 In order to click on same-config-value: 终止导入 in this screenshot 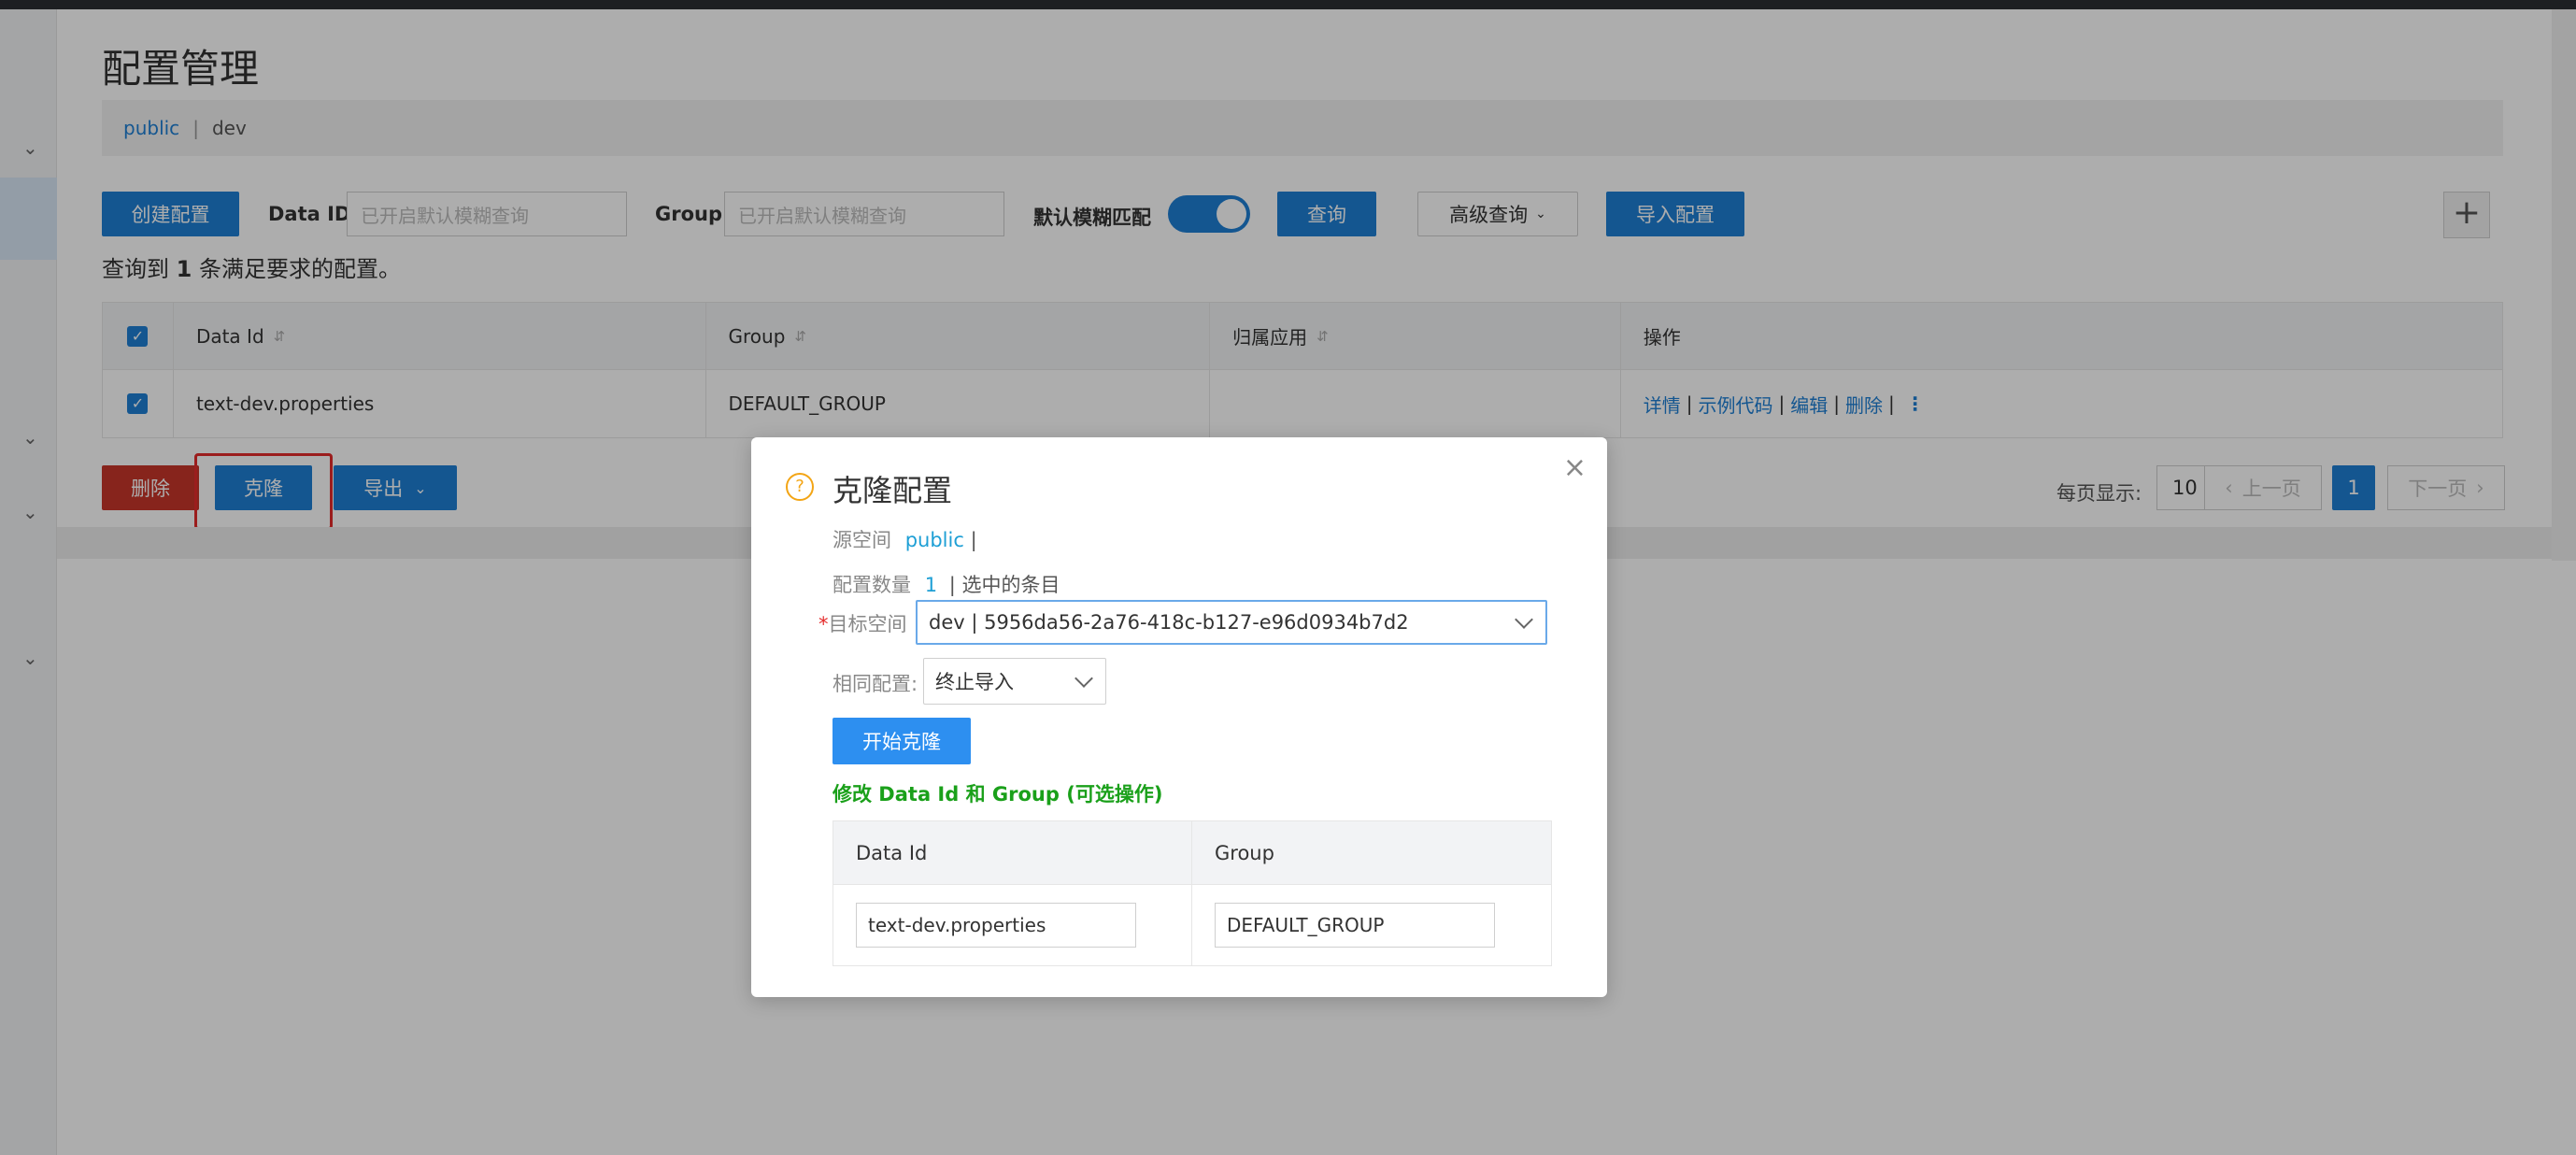, I will do `click(974, 682)`.